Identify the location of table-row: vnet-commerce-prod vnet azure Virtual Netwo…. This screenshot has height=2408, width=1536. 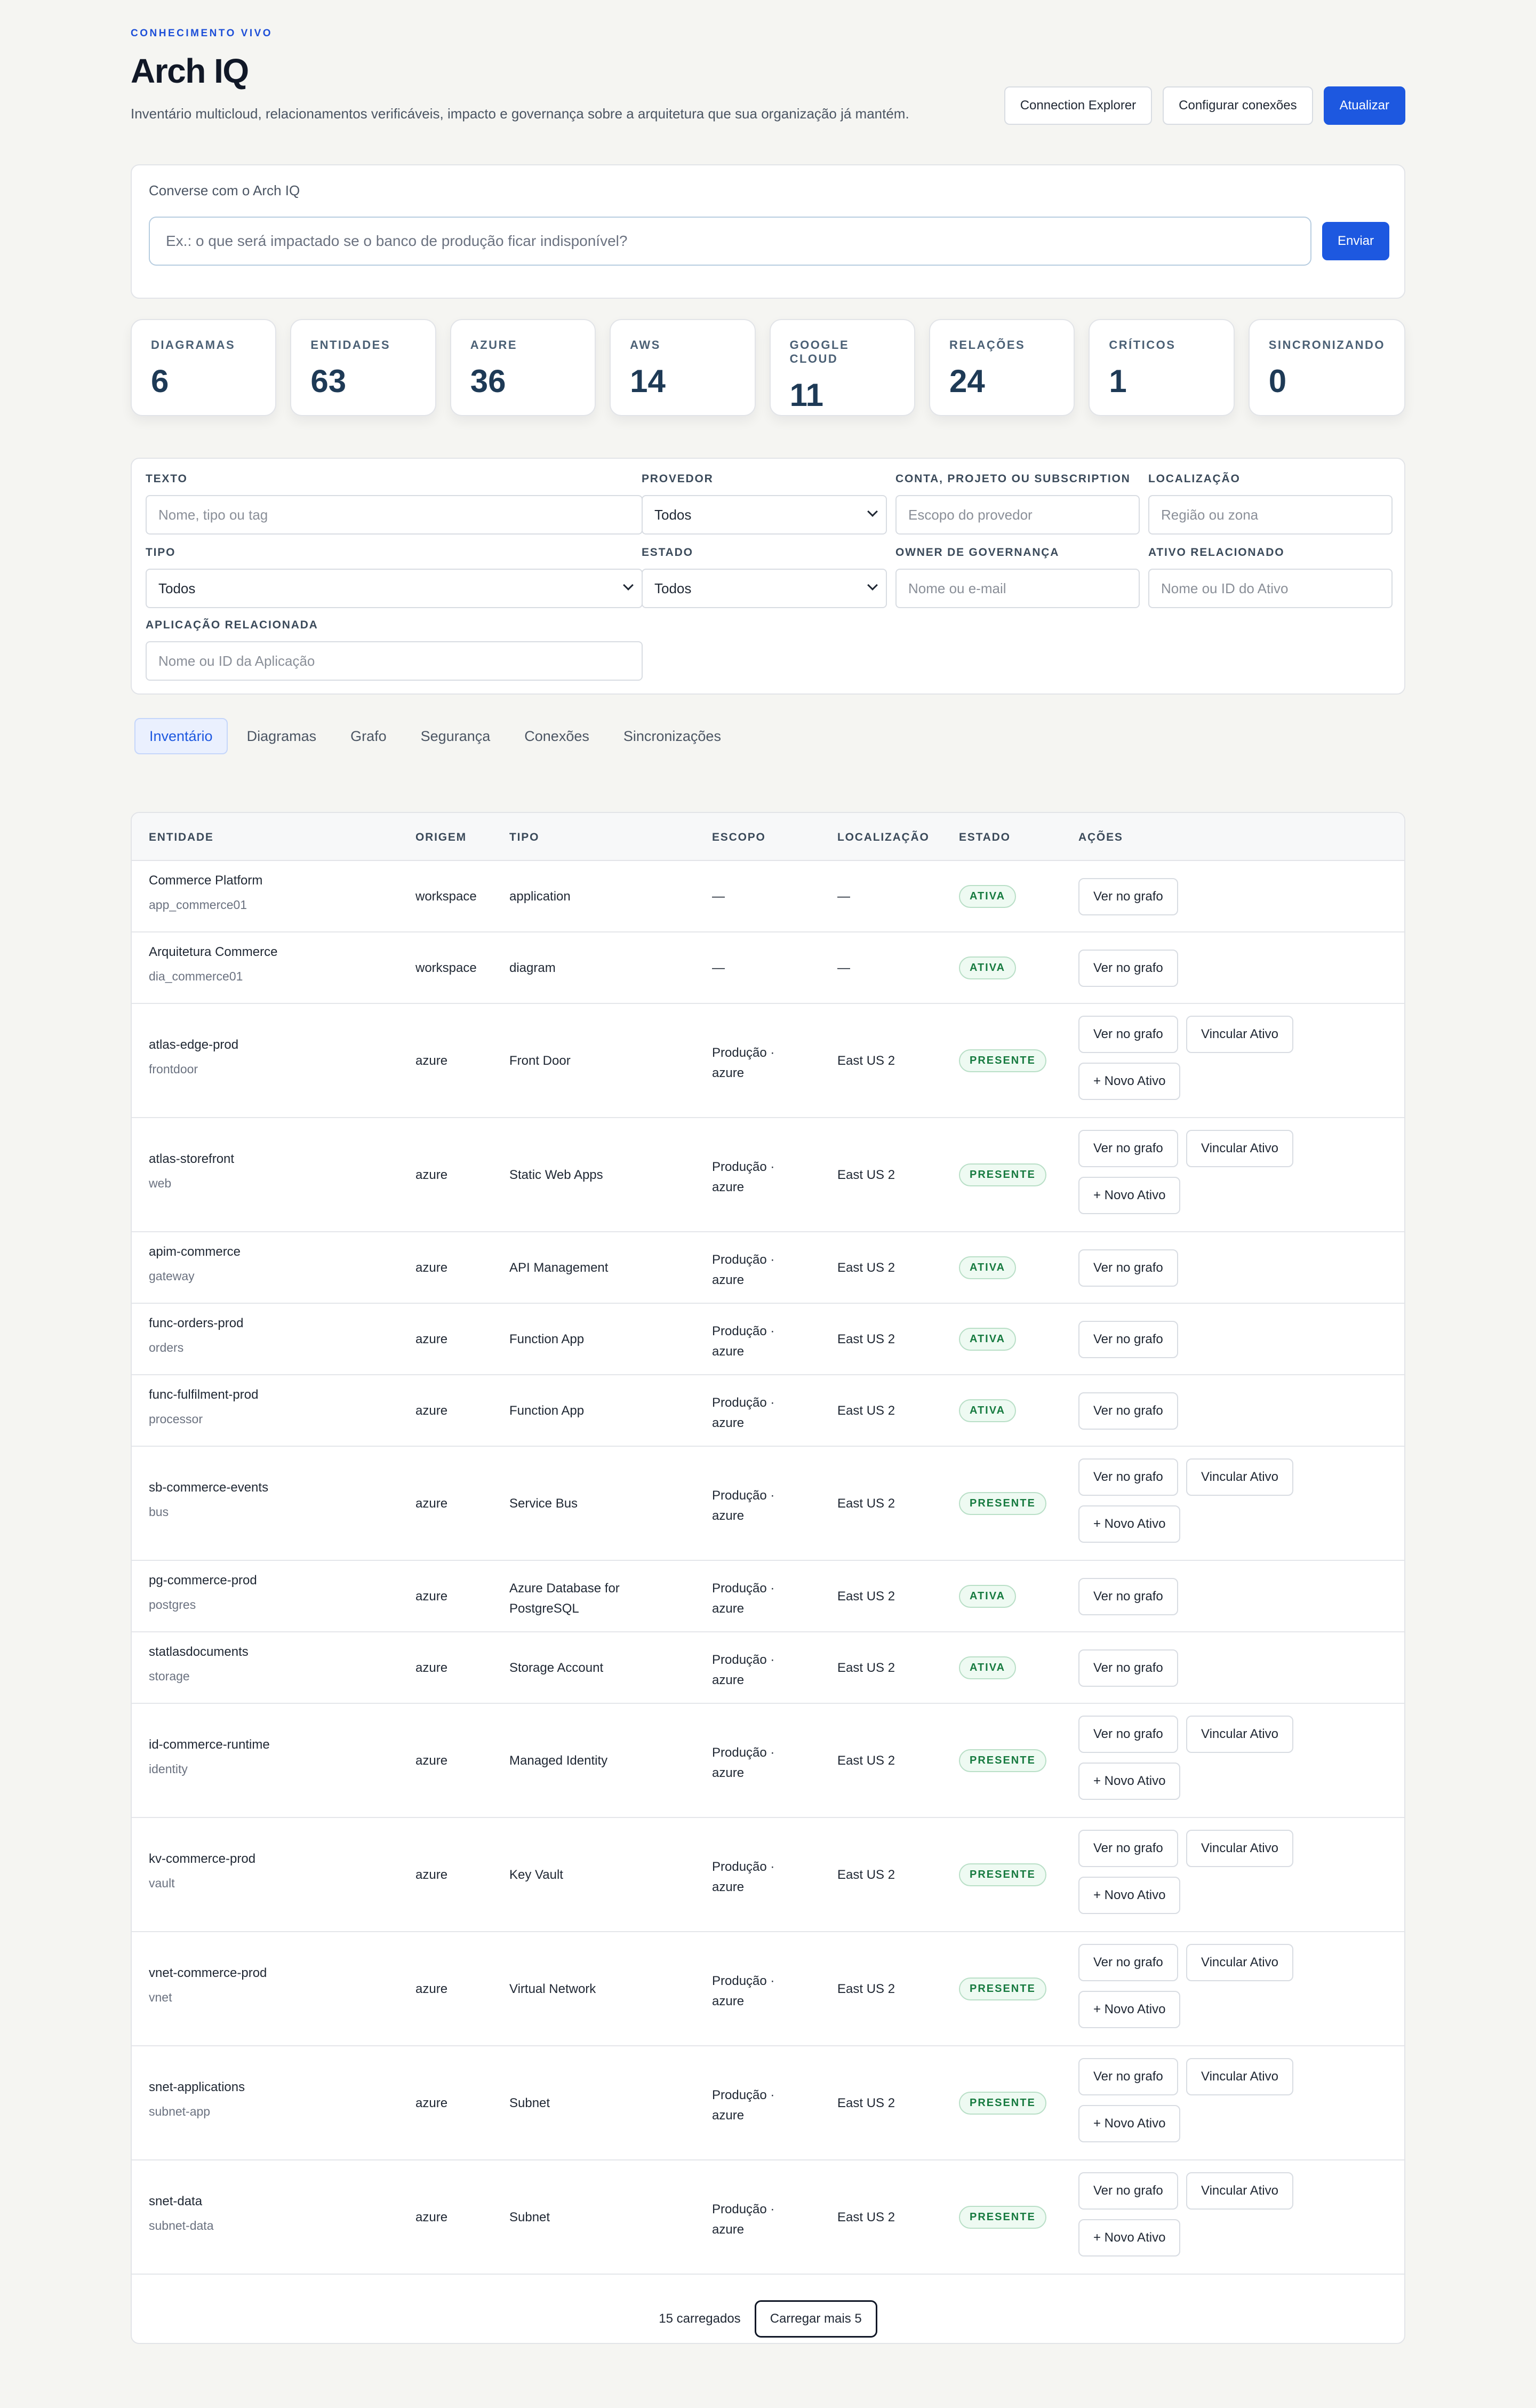
(768, 1989).